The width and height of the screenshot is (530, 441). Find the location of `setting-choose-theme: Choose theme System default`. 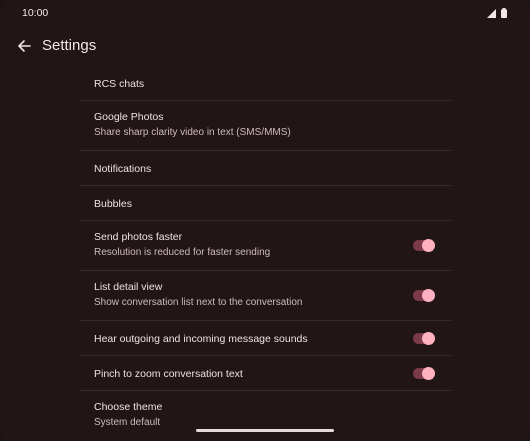

setting-choose-theme: Choose theme System default is located at coordinates (265, 411).